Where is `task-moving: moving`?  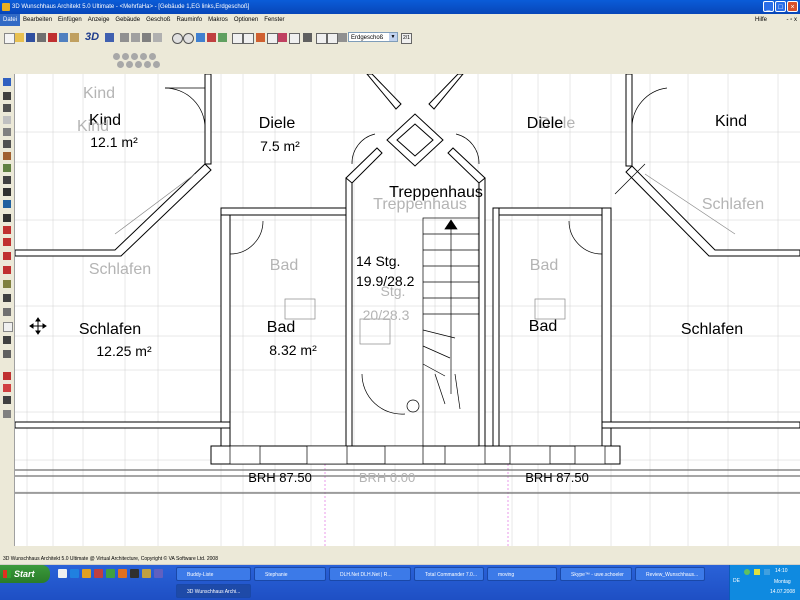 task-moving: moving is located at coordinates (522, 574).